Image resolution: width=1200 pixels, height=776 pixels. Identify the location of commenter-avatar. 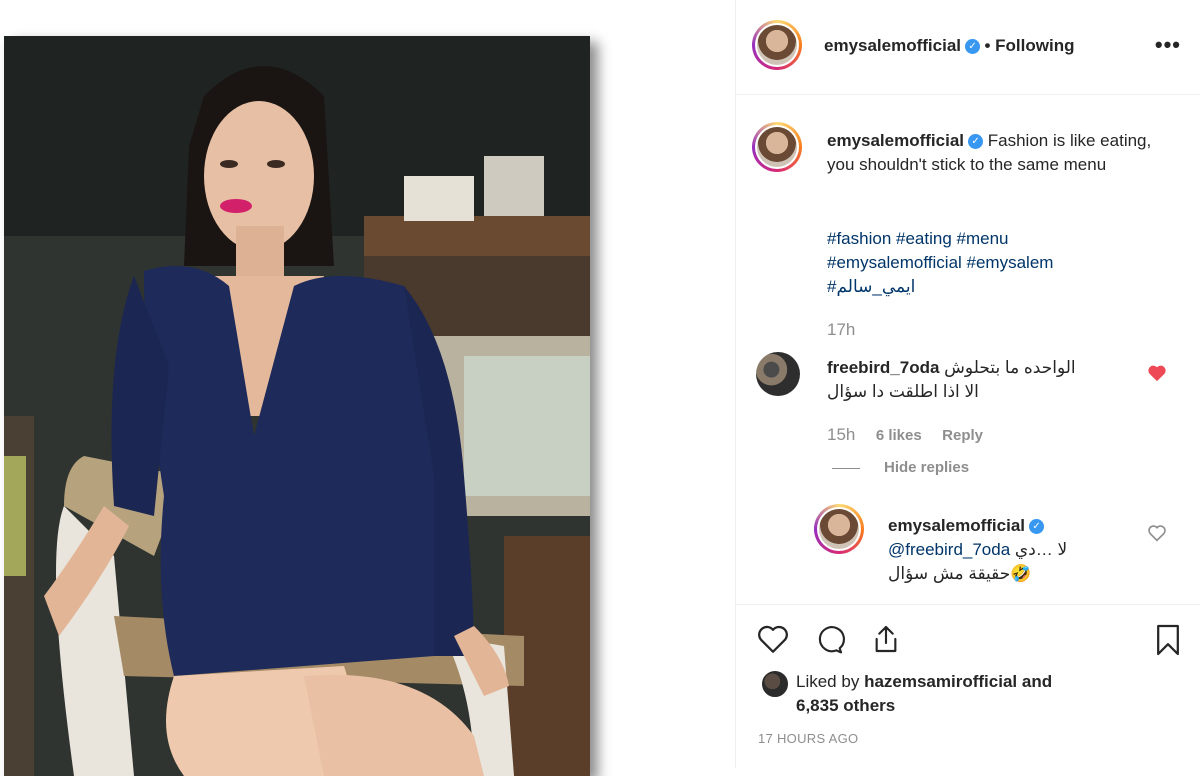
(778, 374).